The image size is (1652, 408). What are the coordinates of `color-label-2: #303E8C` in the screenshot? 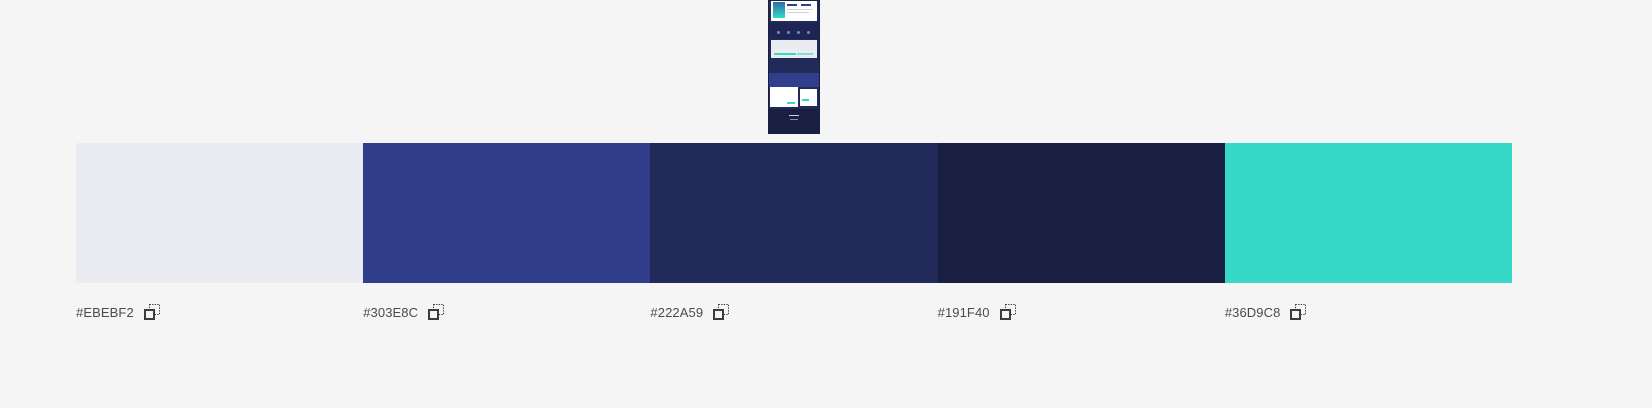 It's located at (506, 312).